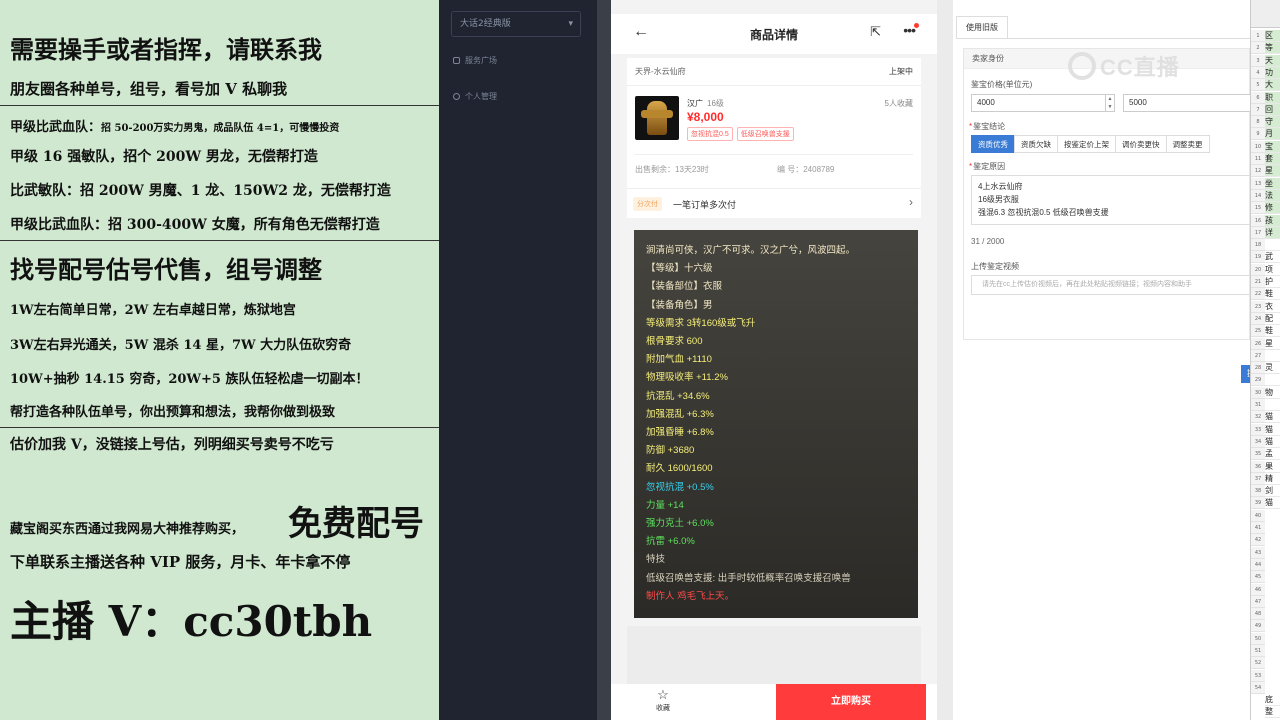 Image resolution: width=1280 pixels, height=720 pixels. Describe the element at coordinates (1272, 122) in the screenshot. I see `sheet-cell: 守` at that location.